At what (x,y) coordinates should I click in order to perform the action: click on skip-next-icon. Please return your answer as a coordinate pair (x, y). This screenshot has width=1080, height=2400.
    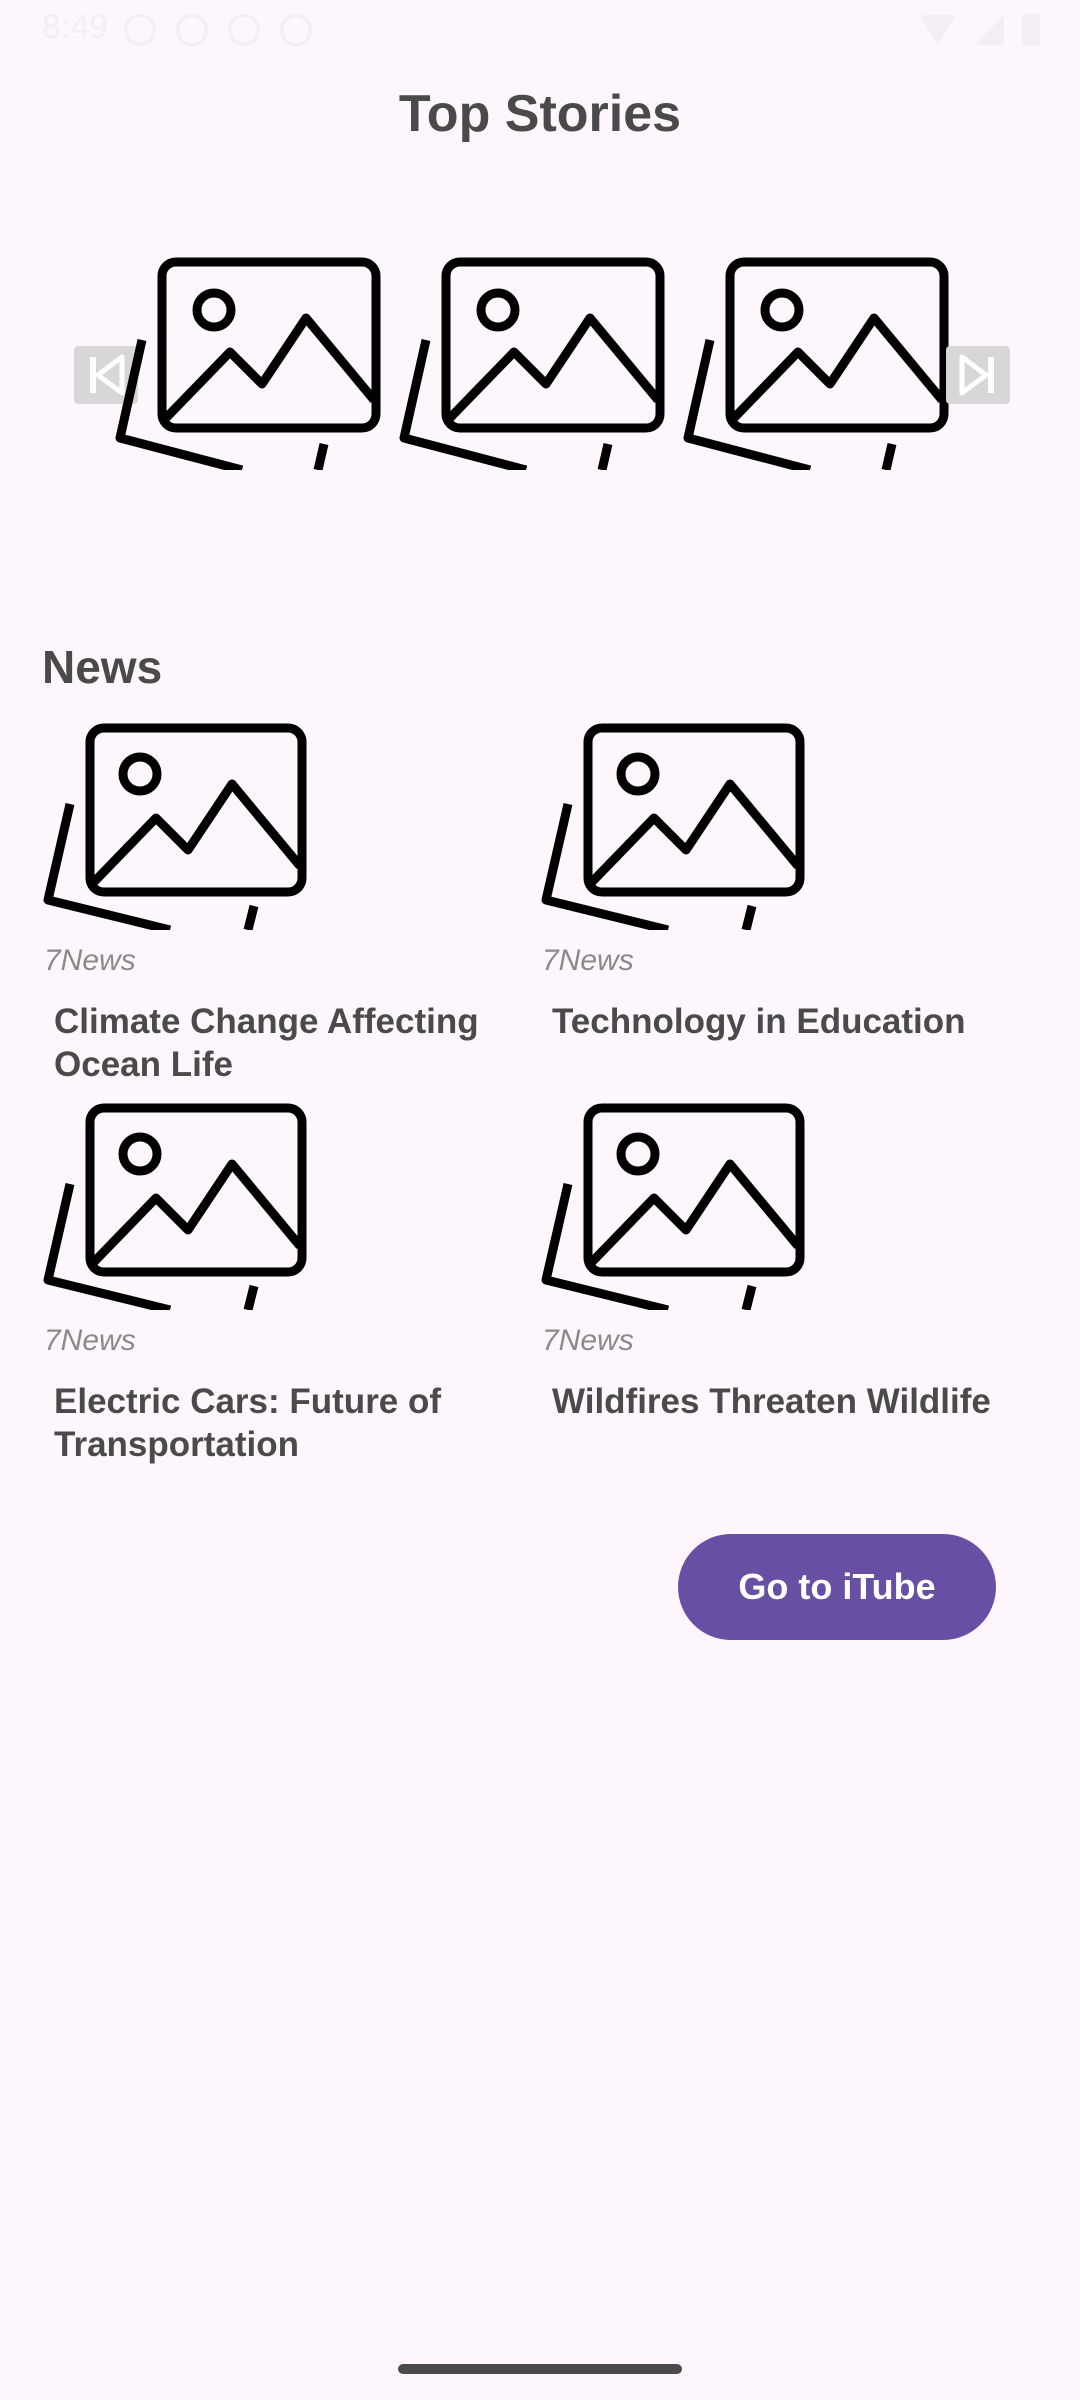
    Looking at the image, I should click on (976, 375).